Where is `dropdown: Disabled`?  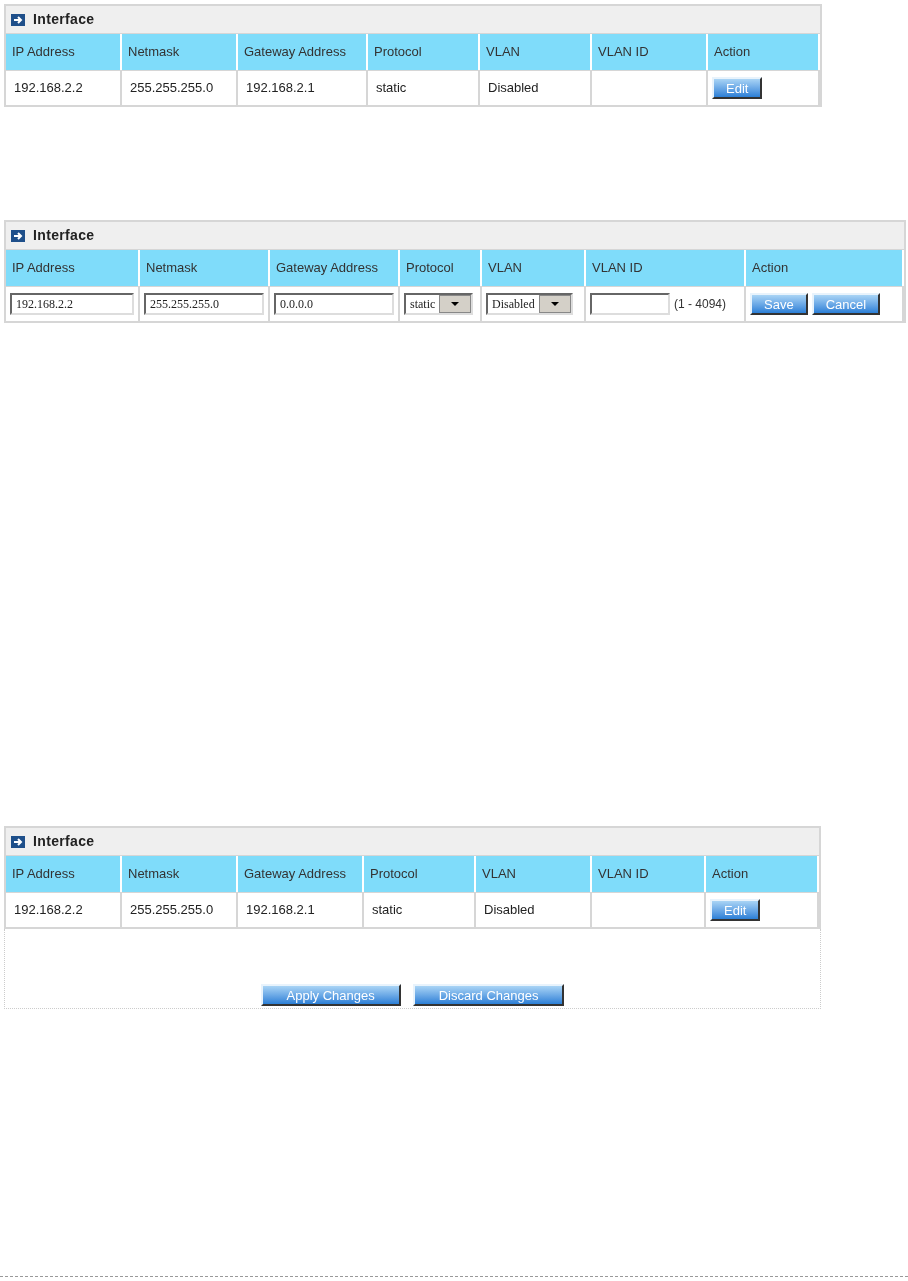
dropdown: Disabled is located at coordinates (529, 304).